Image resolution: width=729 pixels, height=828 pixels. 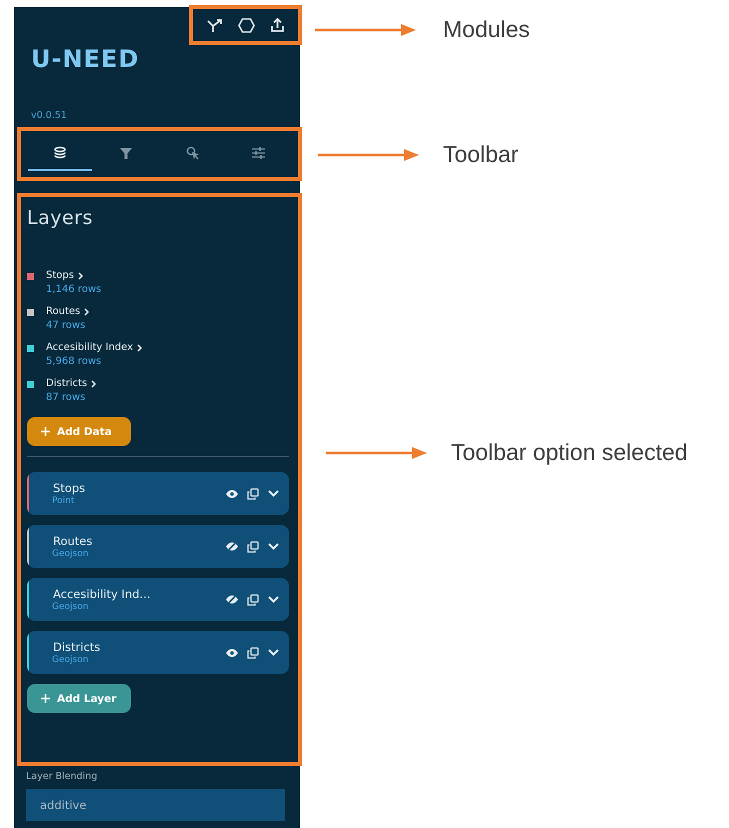 What do you see at coordinates (66, 325) in the screenshot?
I see `row-count: 47 rows` at bounding box center [66, 325].